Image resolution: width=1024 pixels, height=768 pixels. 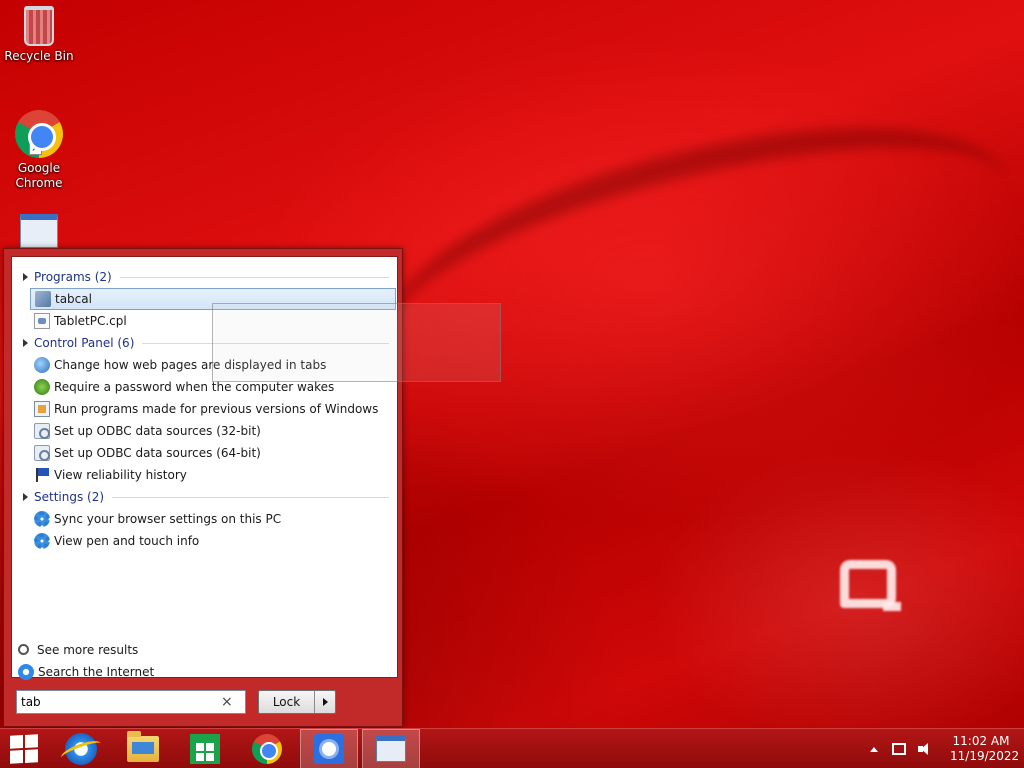 I want to click on see-more-results-link: See more results, so click(x=197, y=650).